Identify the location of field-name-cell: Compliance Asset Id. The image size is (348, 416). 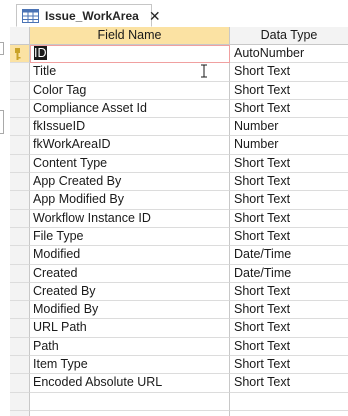
(130, 109).